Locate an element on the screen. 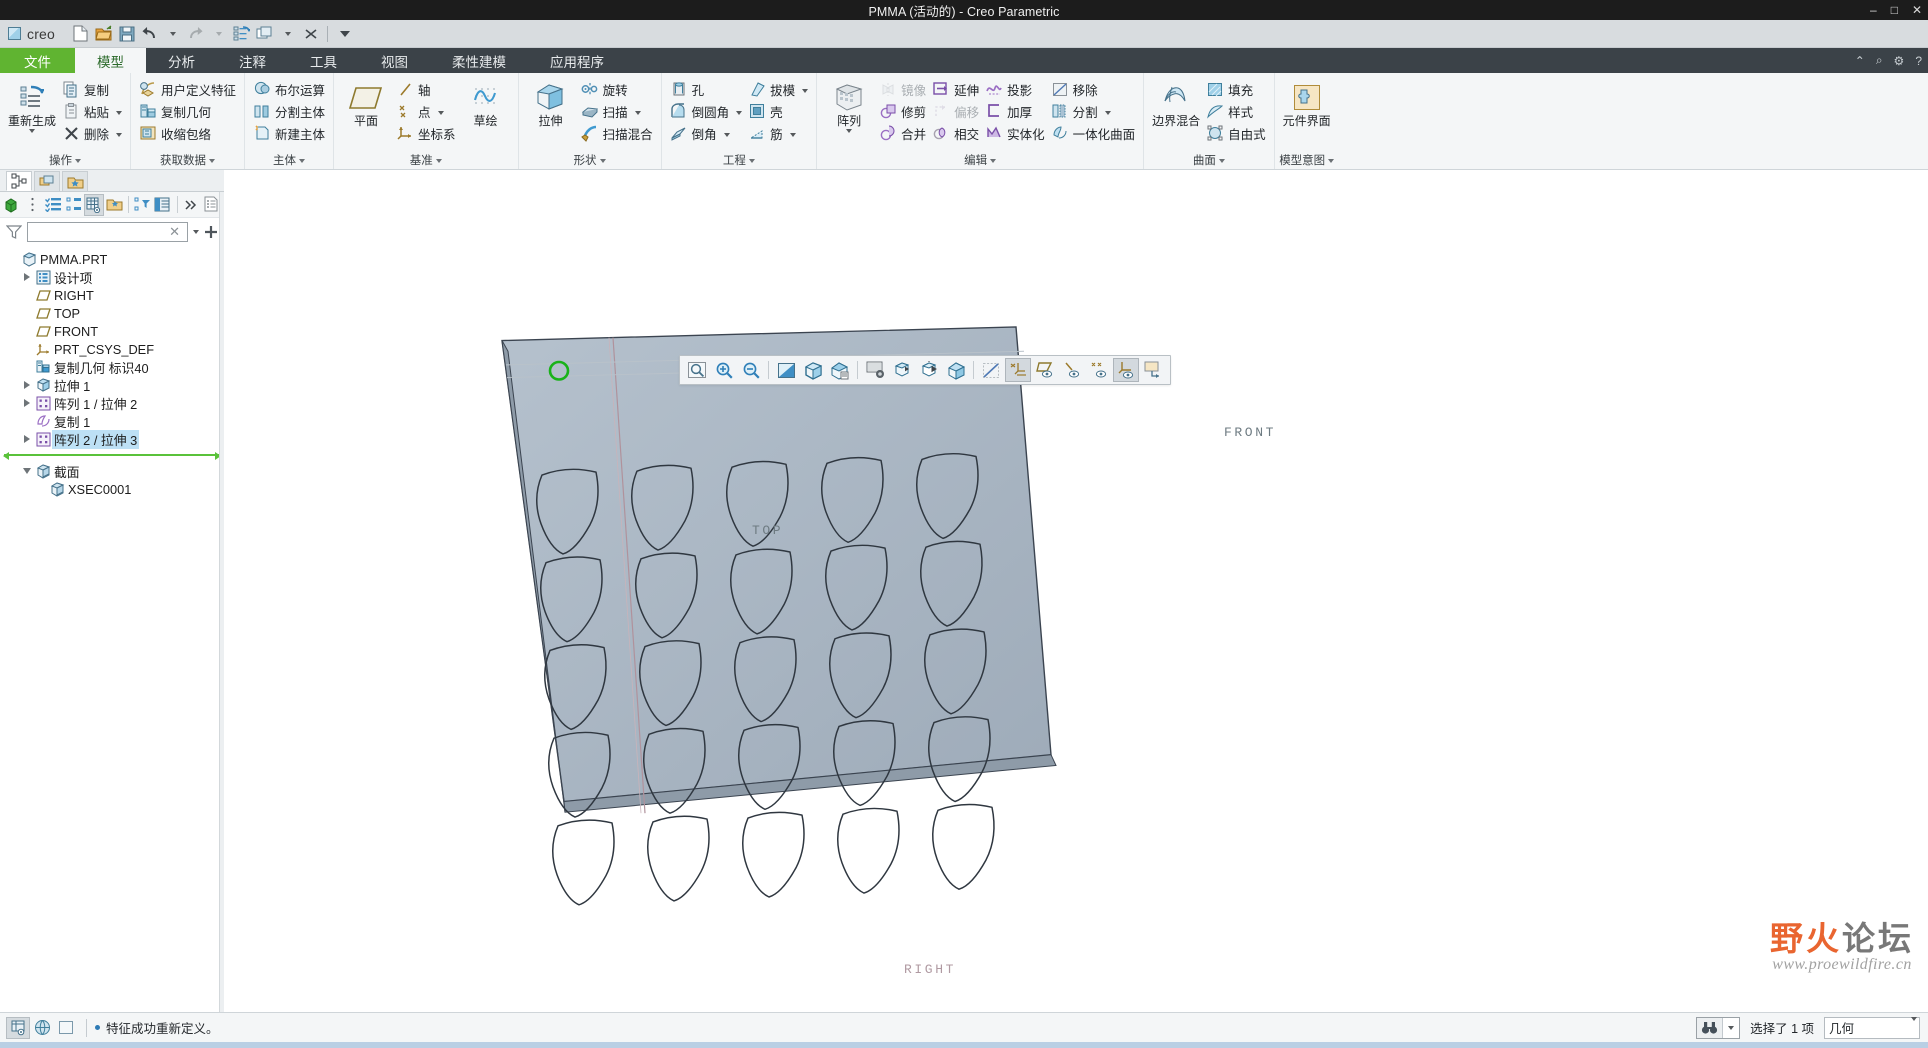  regeneration-marker is located at coordinates (112, 455).